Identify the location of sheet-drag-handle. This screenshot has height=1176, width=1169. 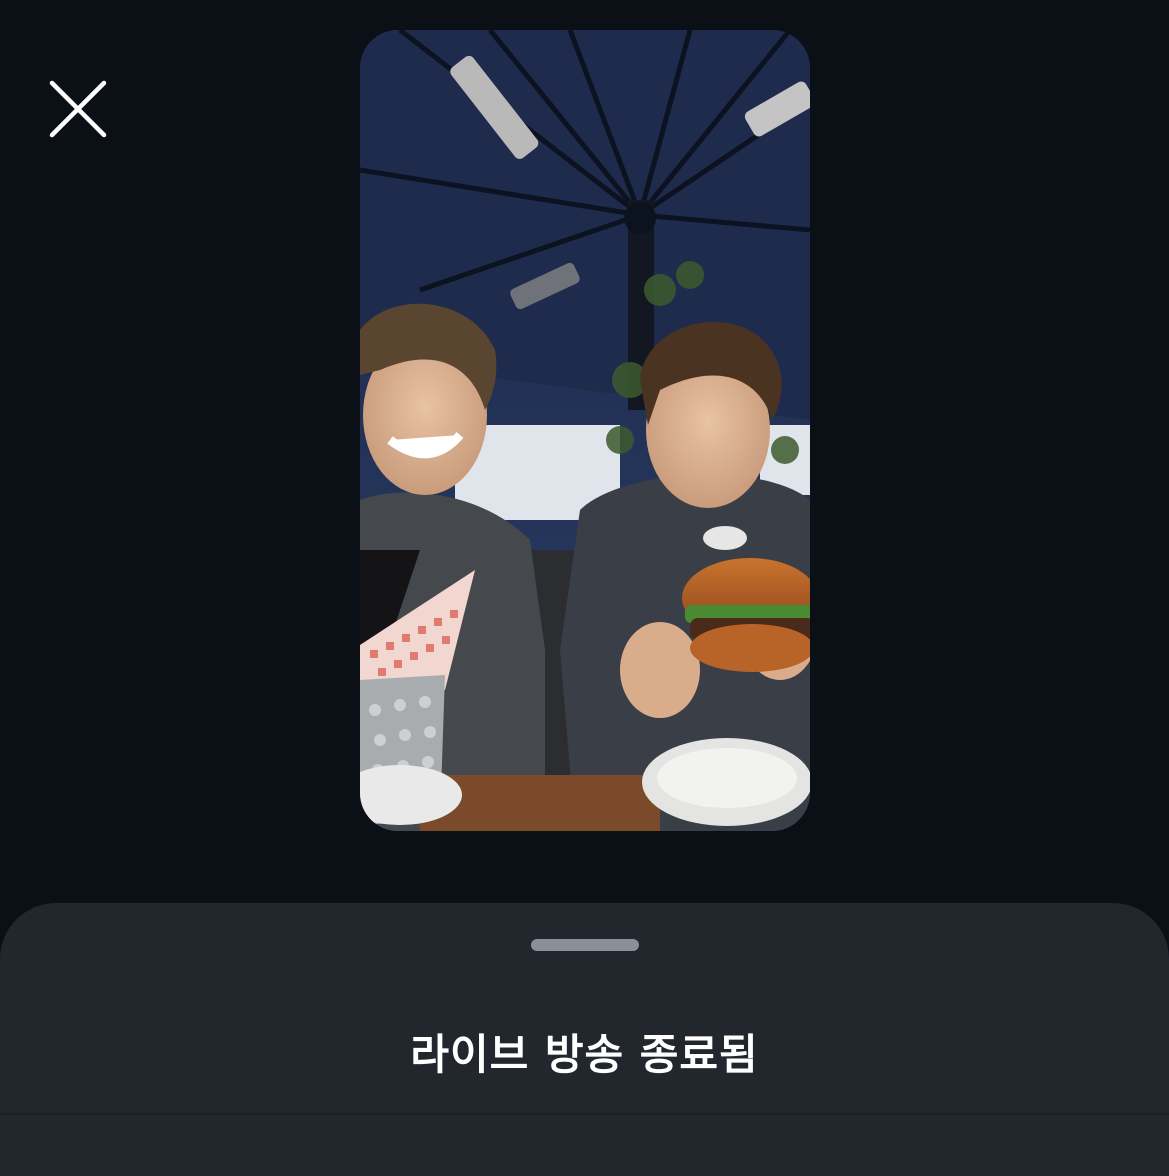
(585, 945).